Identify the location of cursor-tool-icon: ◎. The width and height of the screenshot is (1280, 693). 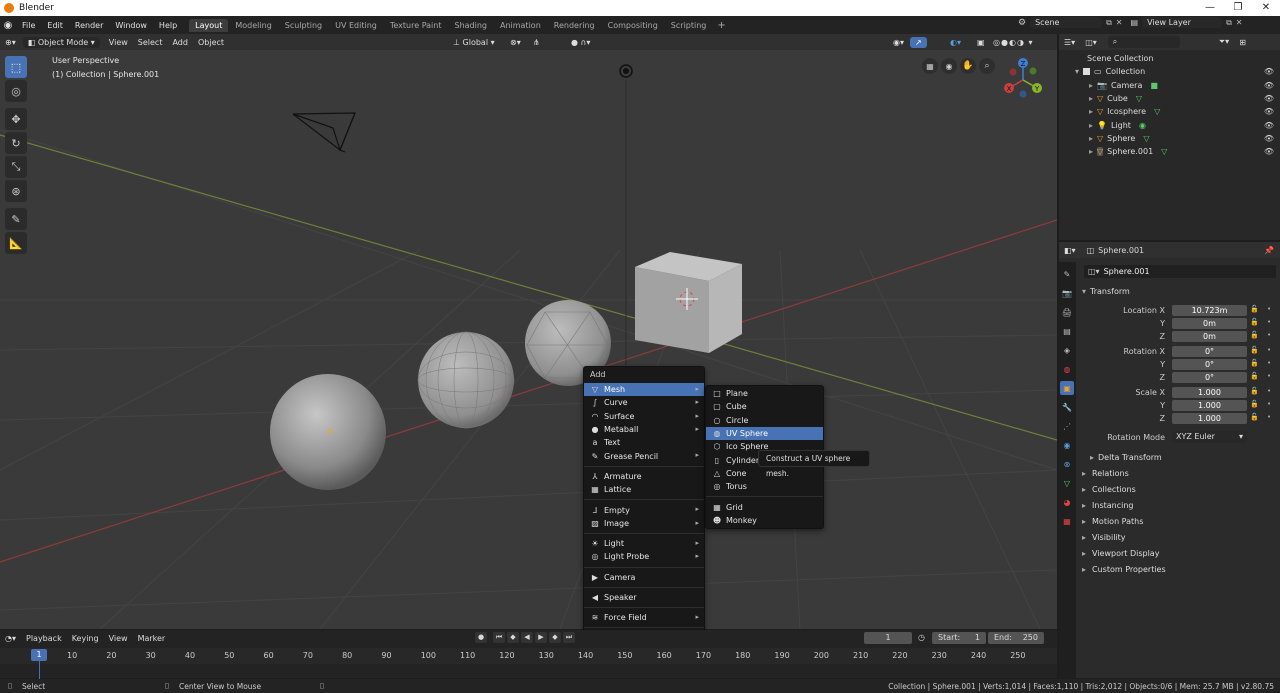
(16, 91).